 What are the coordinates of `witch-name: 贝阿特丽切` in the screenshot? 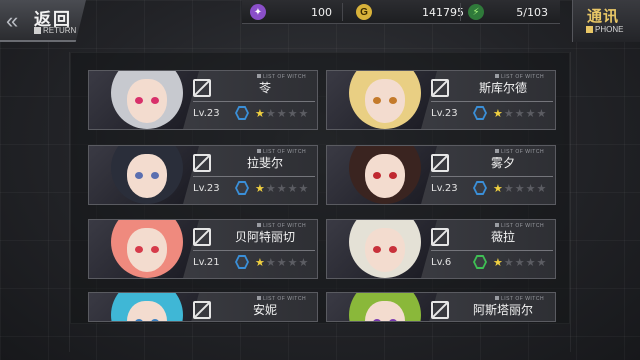 It's located at (264, 237).